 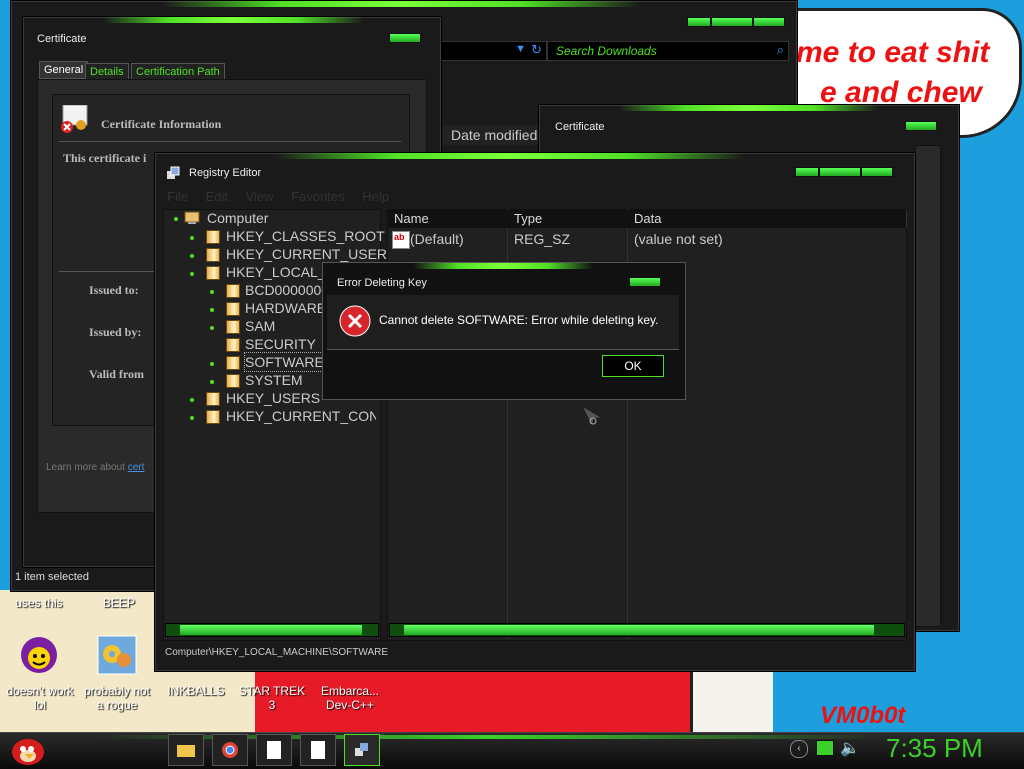 What do you see at coordinates (39, 655) in the screenshot?
I see `yahoo-messenger-icon` at bounding box center [39, 655].